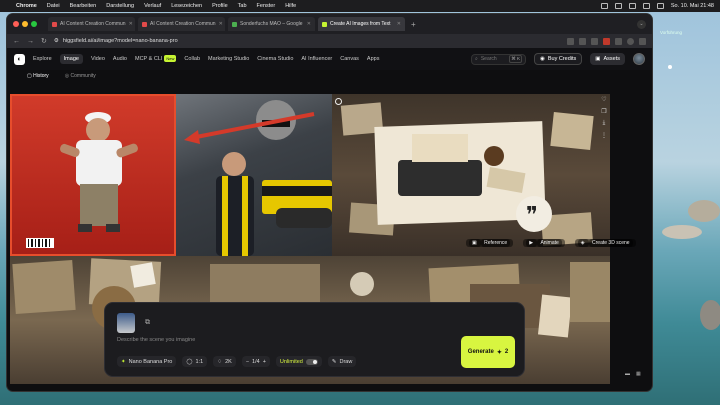 The image size is (720, 405). Describe the element at coordinates (16, 24) in the screenshot. I see `close-window-button` at that location.